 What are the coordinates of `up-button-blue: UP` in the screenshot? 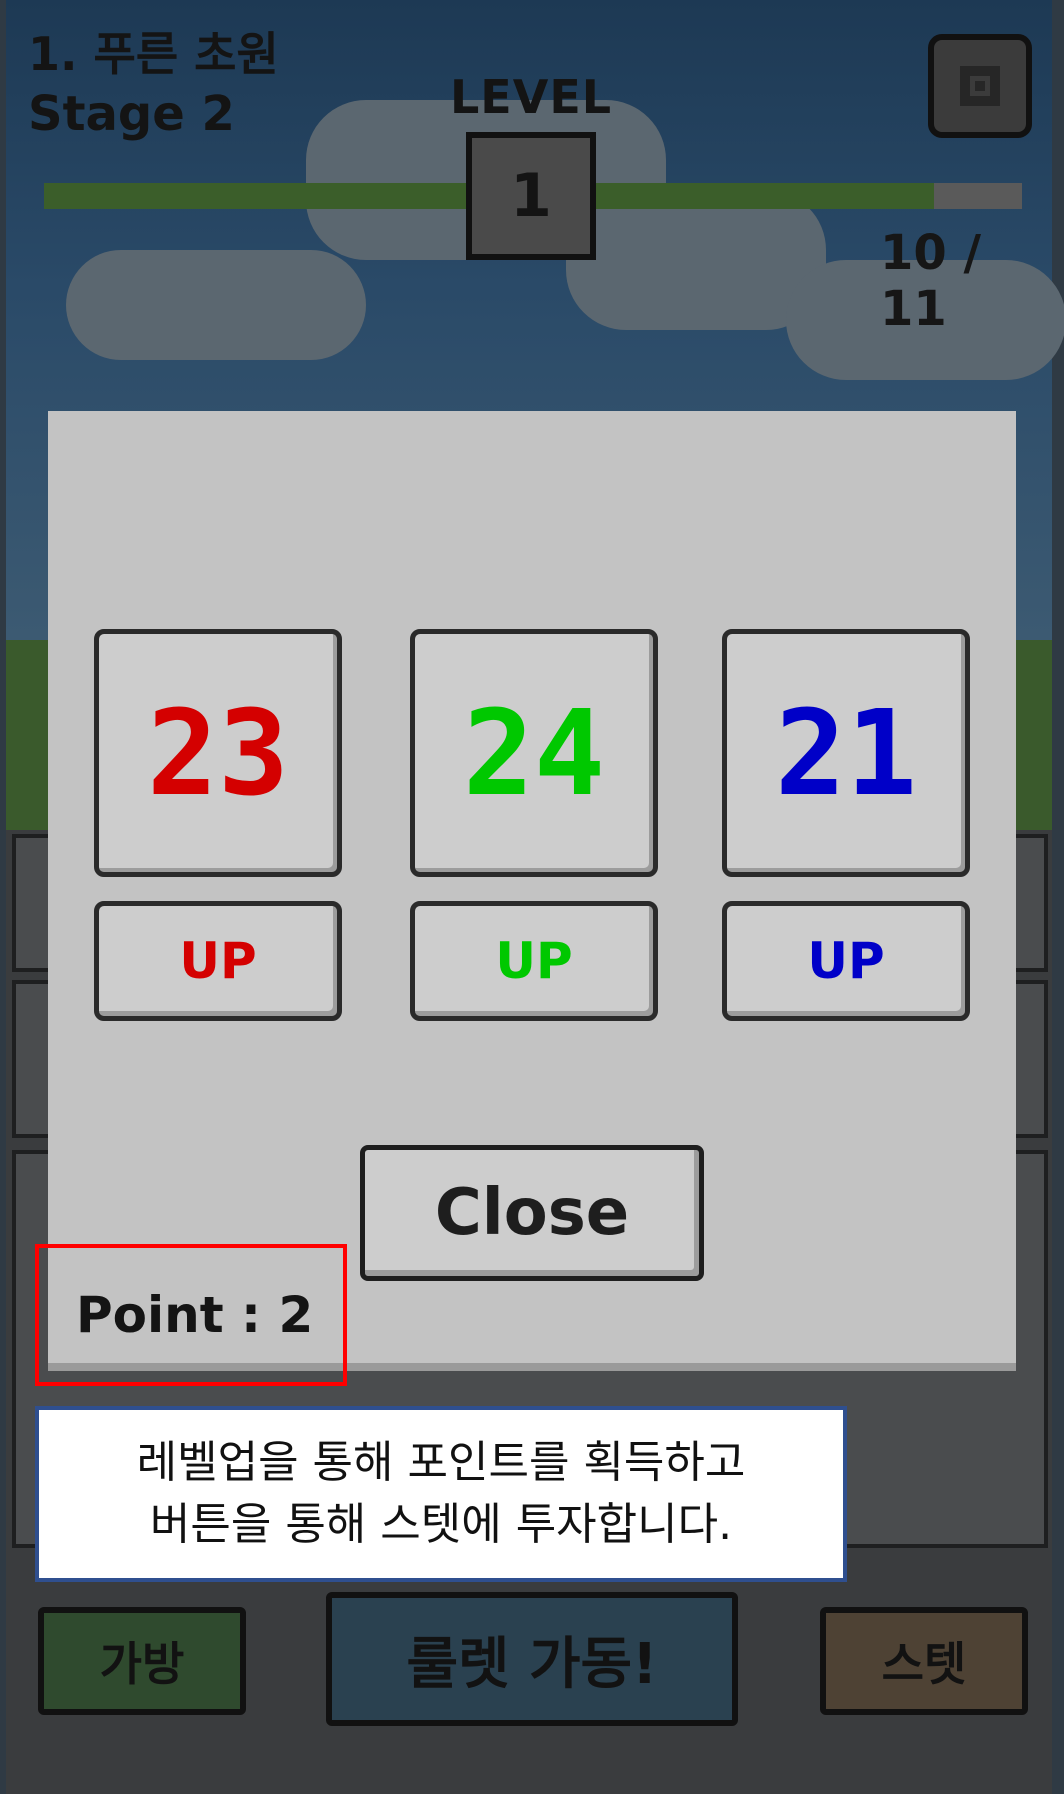 It's located at (846, 961).